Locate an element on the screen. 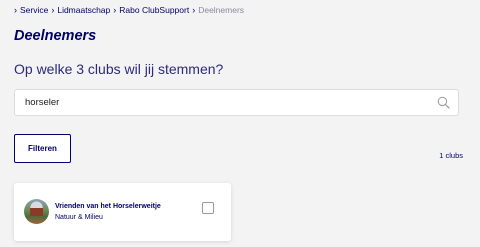 This screenshot has width=480, height=247. barn-image is located at coordinates (36, 212).